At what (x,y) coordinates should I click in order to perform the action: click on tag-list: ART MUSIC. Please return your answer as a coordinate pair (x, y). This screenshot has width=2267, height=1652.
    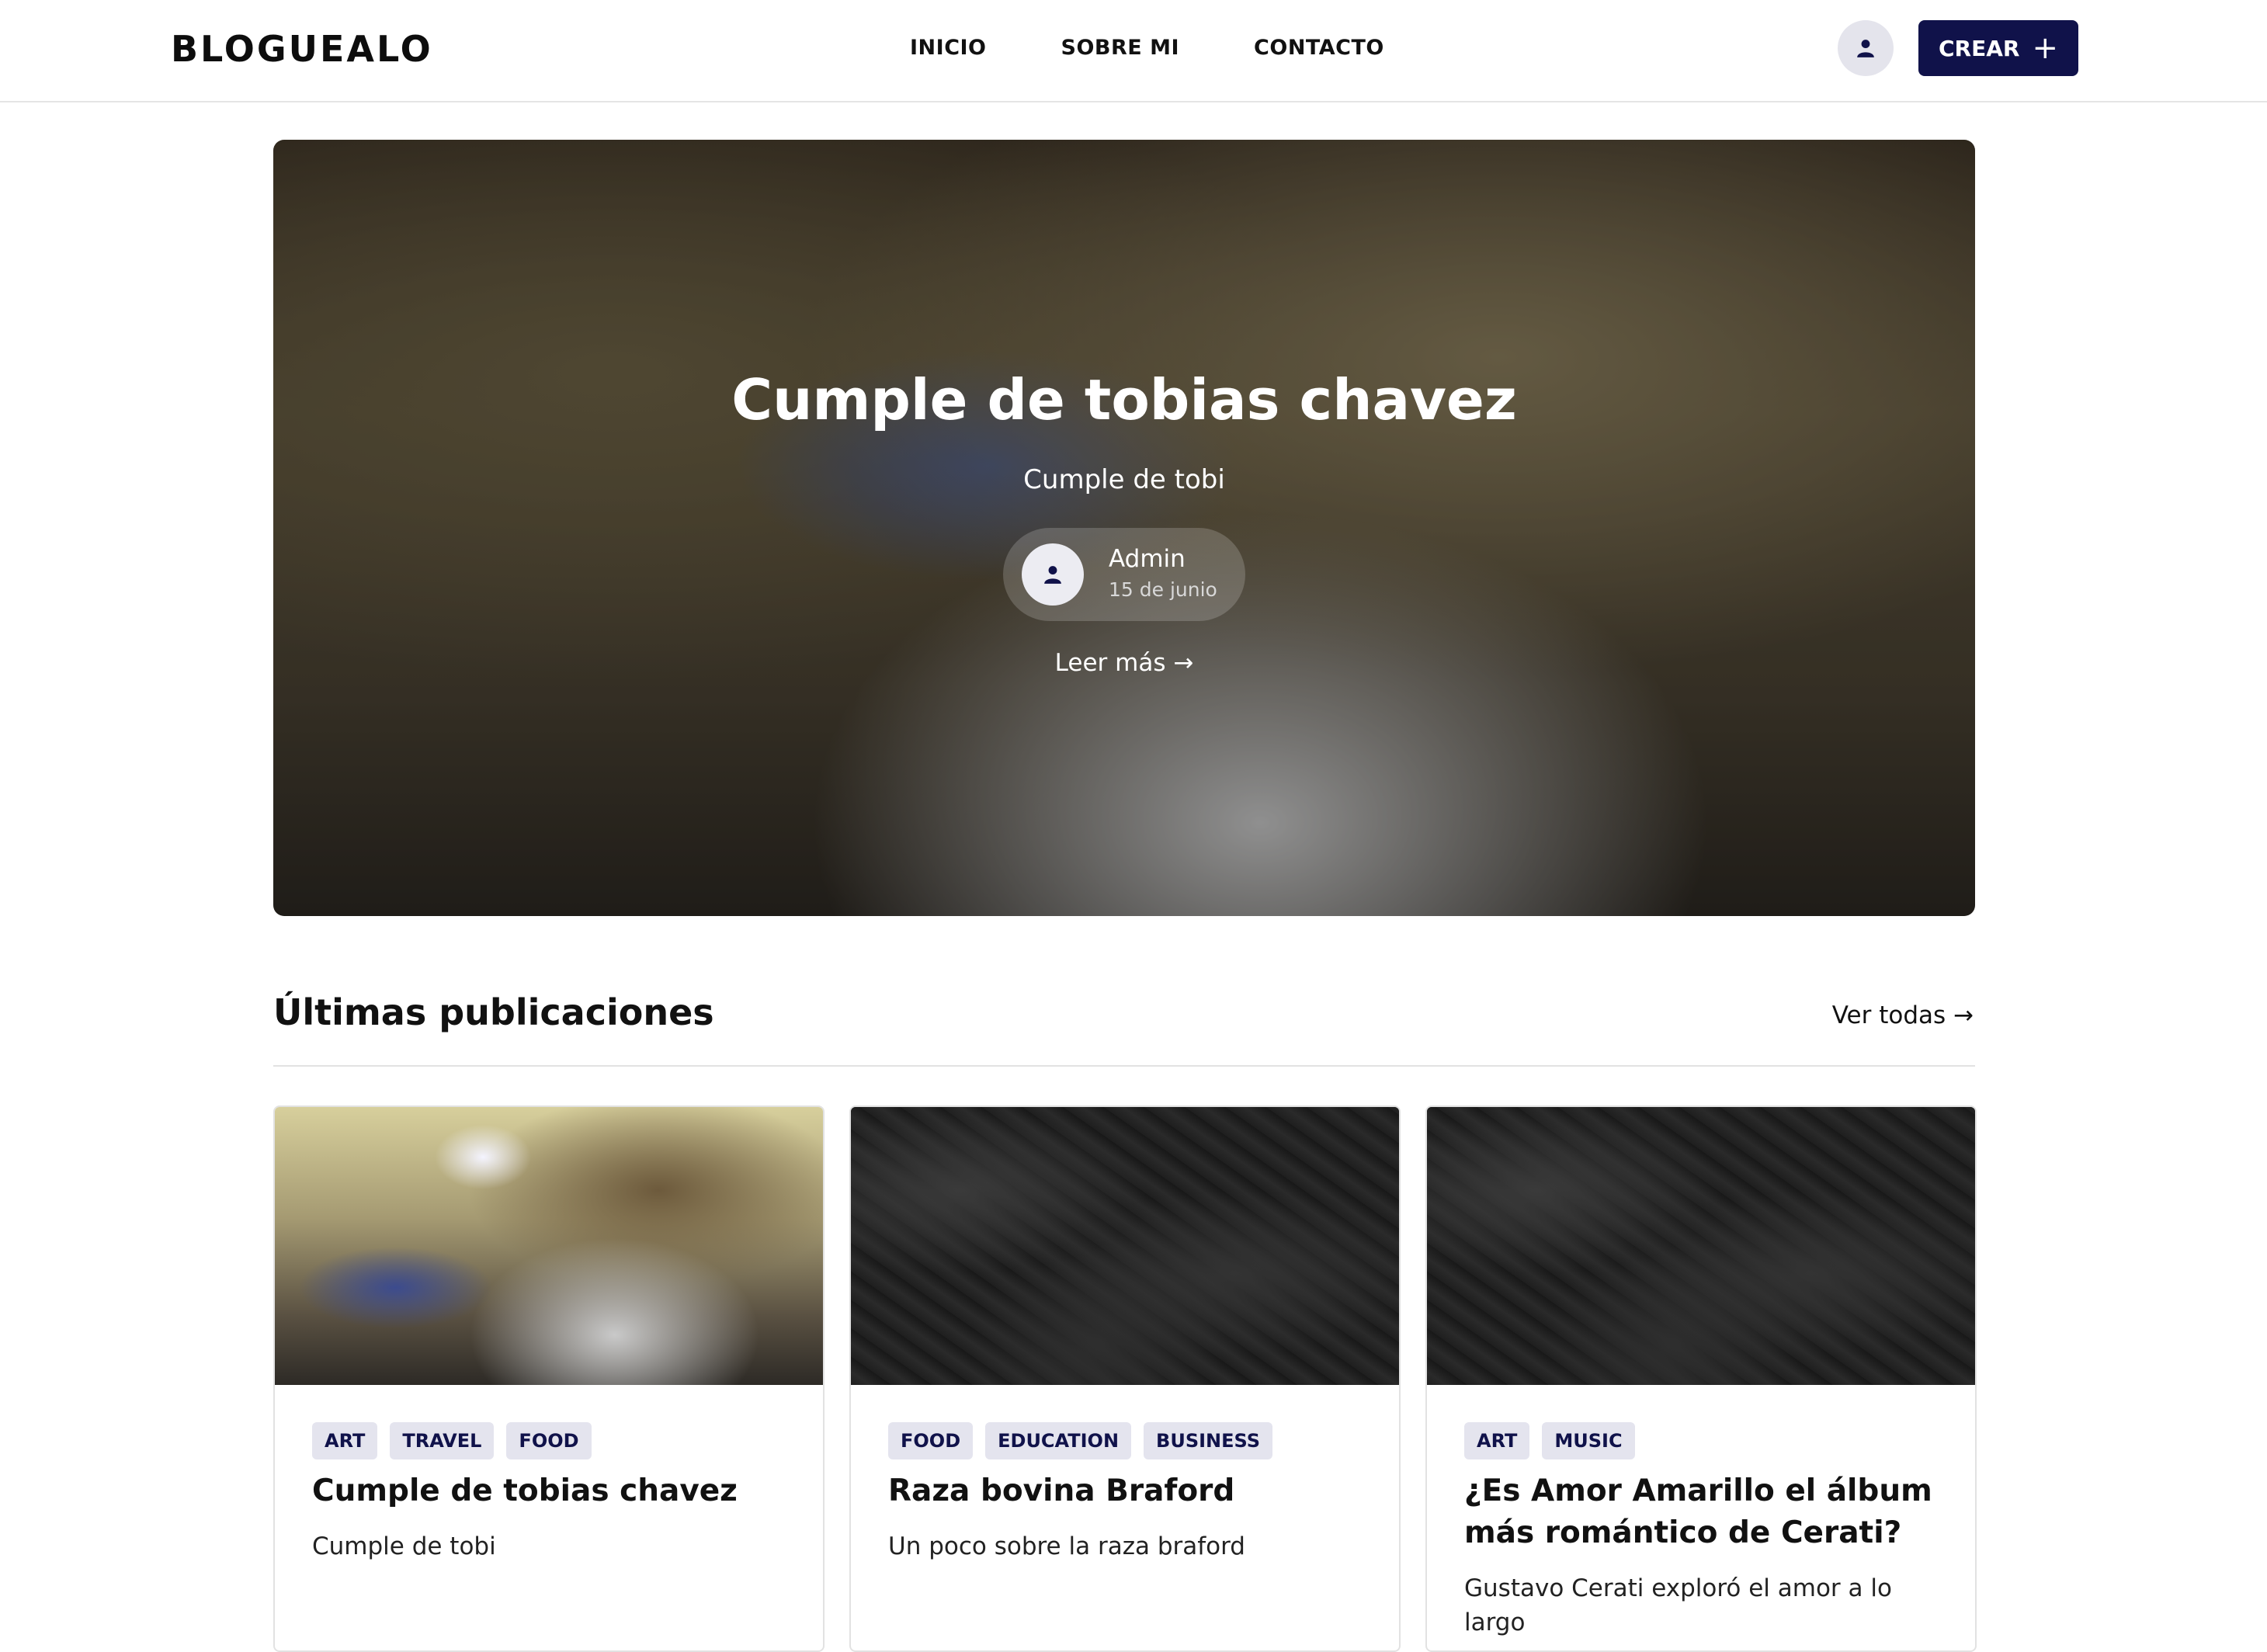
    Looking at the image, I should click on (1549, 1440).